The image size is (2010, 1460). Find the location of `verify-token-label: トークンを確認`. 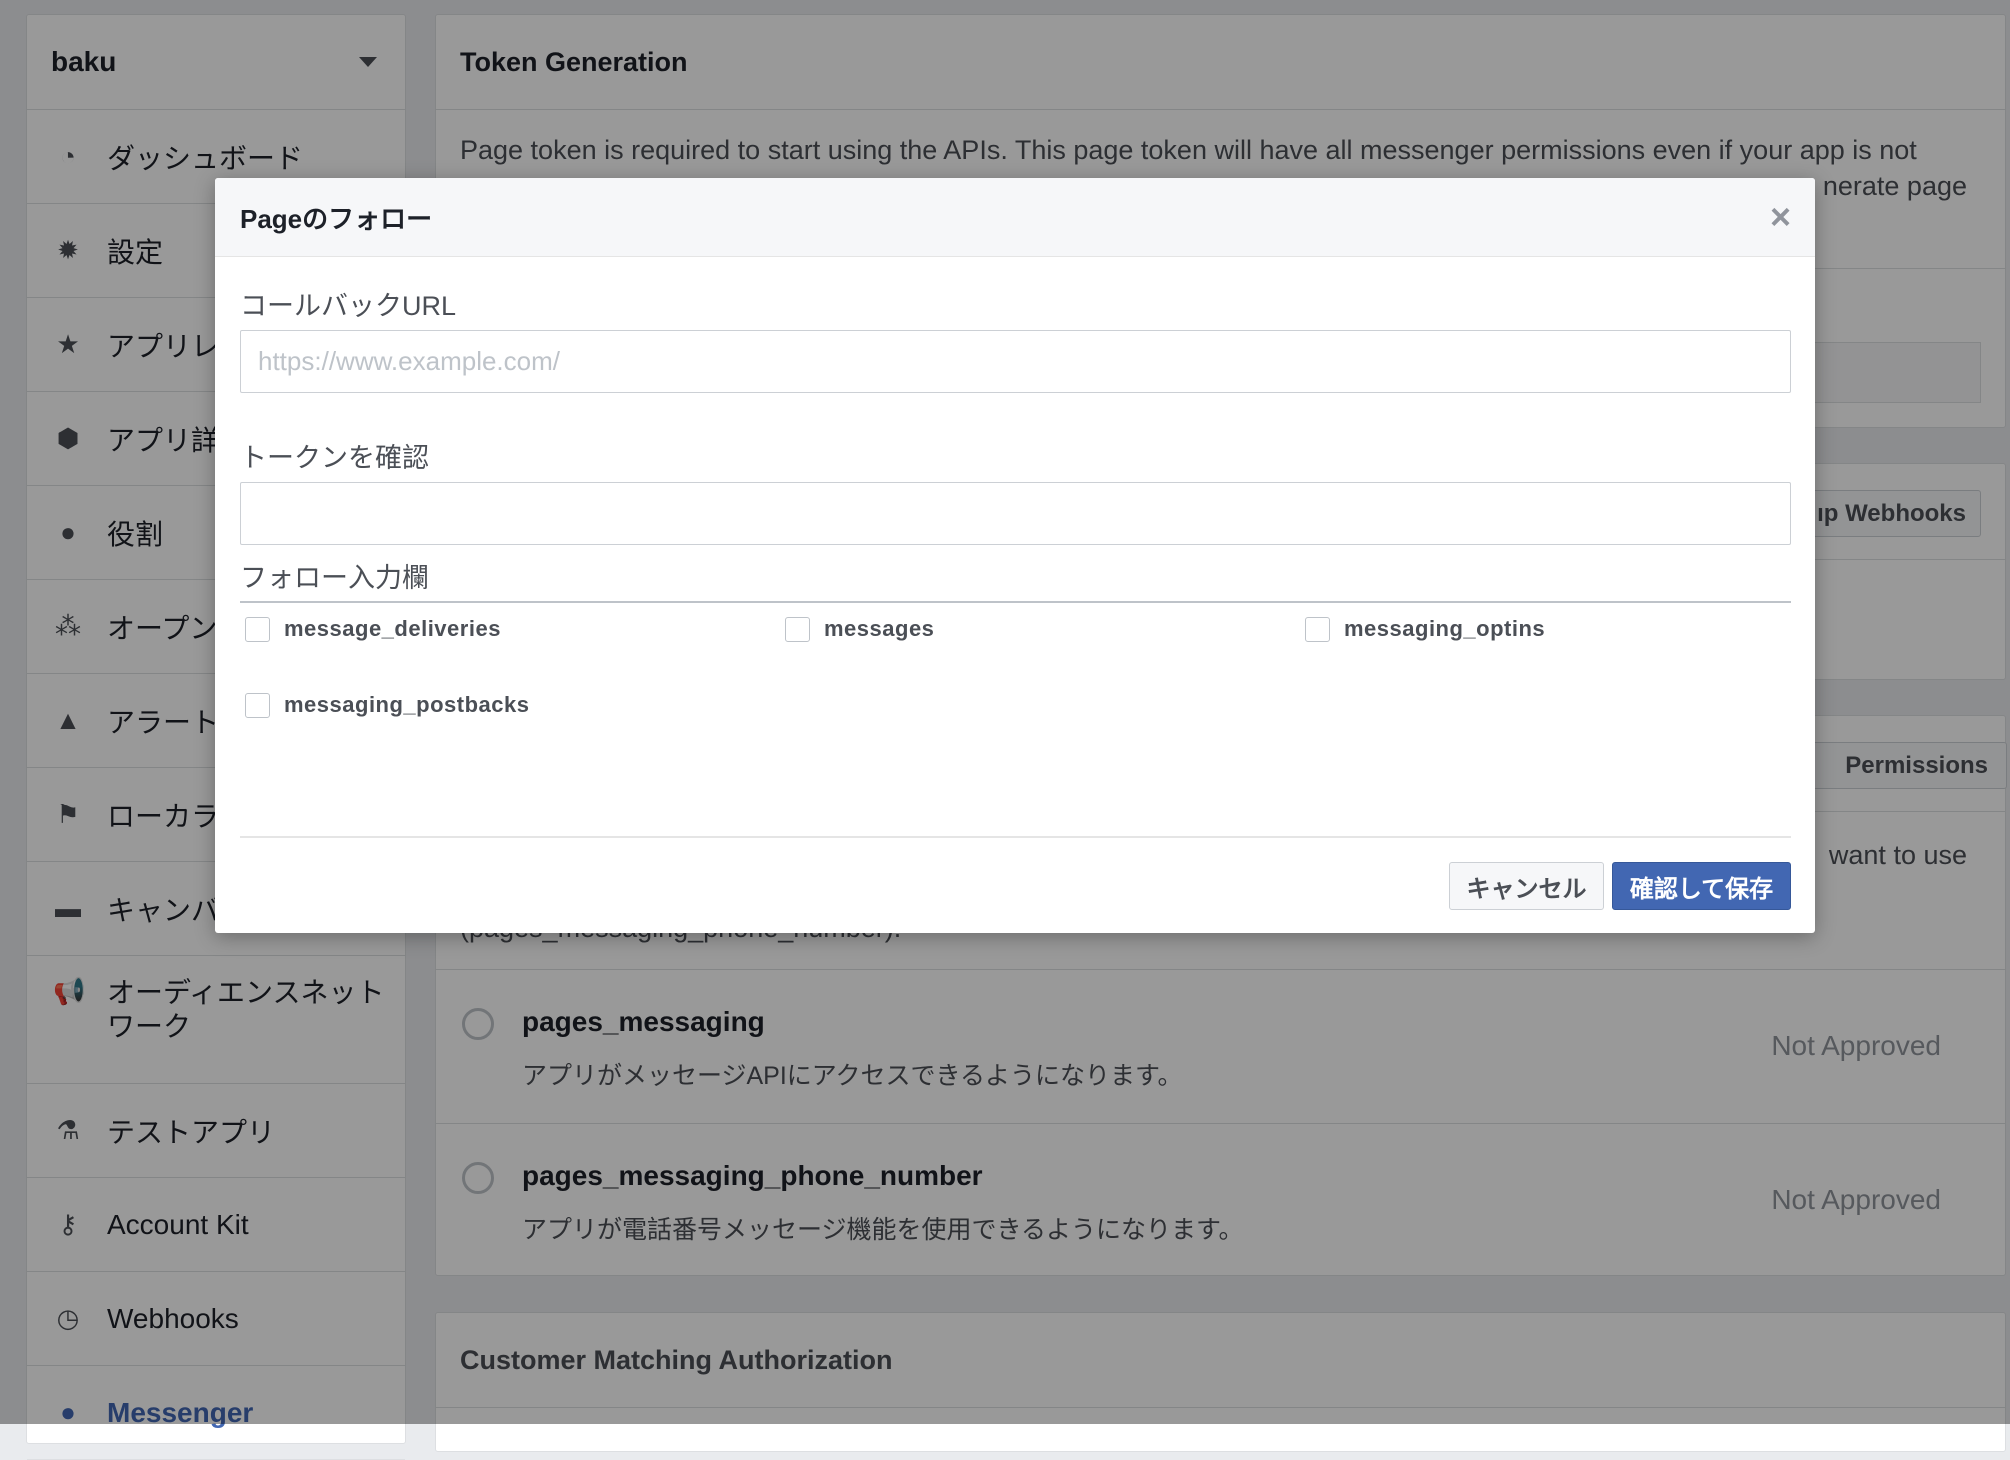

verify-token-label: トークンを確認 is located at coordinates (334, 458).